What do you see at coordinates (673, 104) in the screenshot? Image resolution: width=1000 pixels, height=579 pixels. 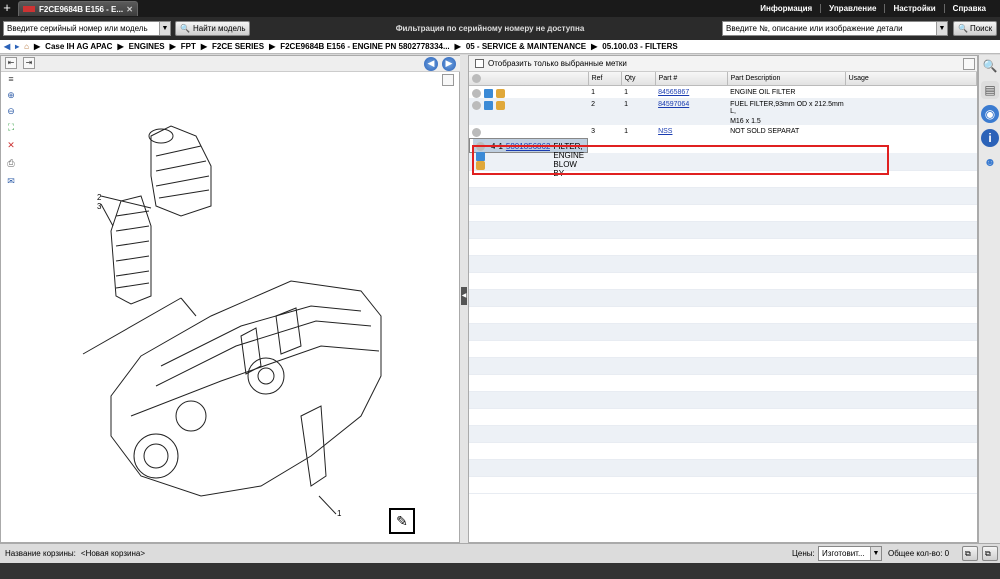 I see `part-link: 84597064` at bounding box center [673, 104].